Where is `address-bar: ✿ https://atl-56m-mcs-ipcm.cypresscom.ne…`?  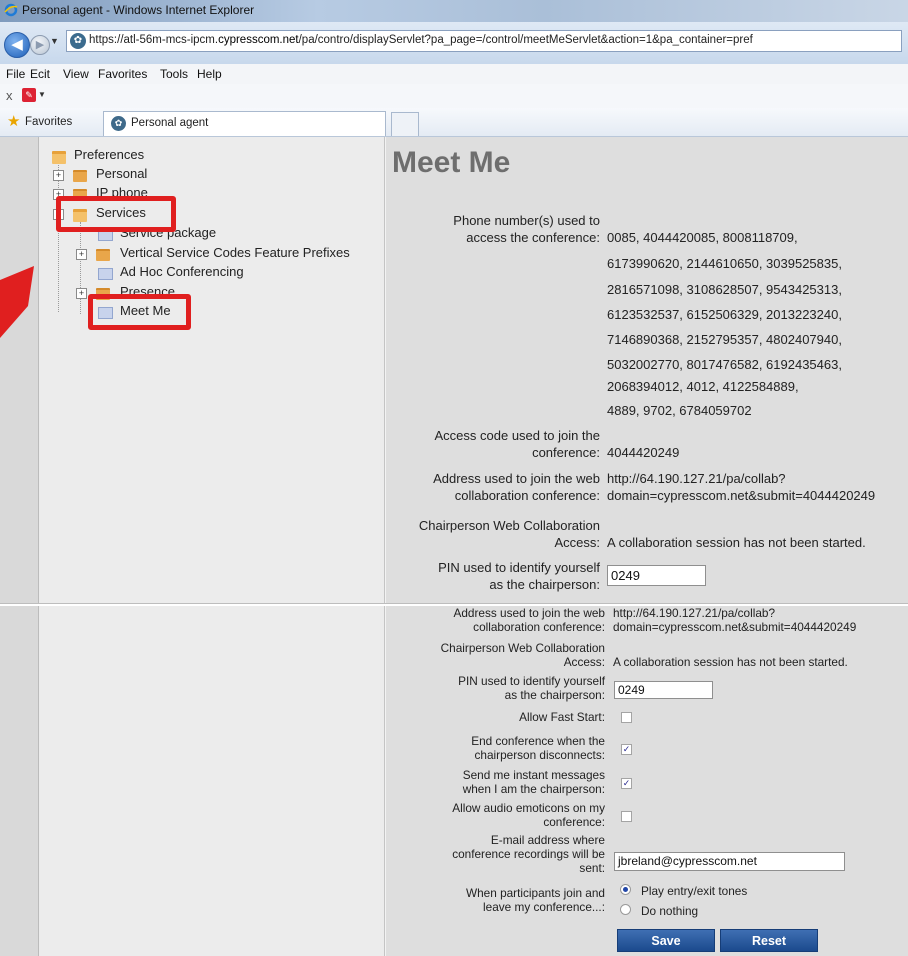
address-bar: ✿ https://atl-56m-mcs-ipcm.cypresscom.ne… is located at coordinates (484, 41).